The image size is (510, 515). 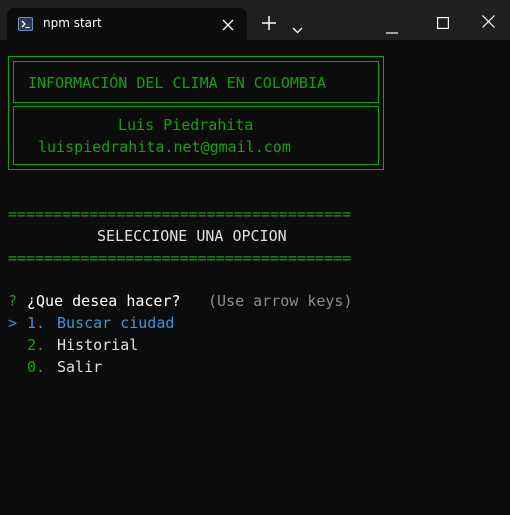 What do you see at coordinates (177, 83) in the screenshot?
I see `header-title: INFORMACIÓN DEL CLIMA EN COLOMBIA` at bounding box center [177, 83].